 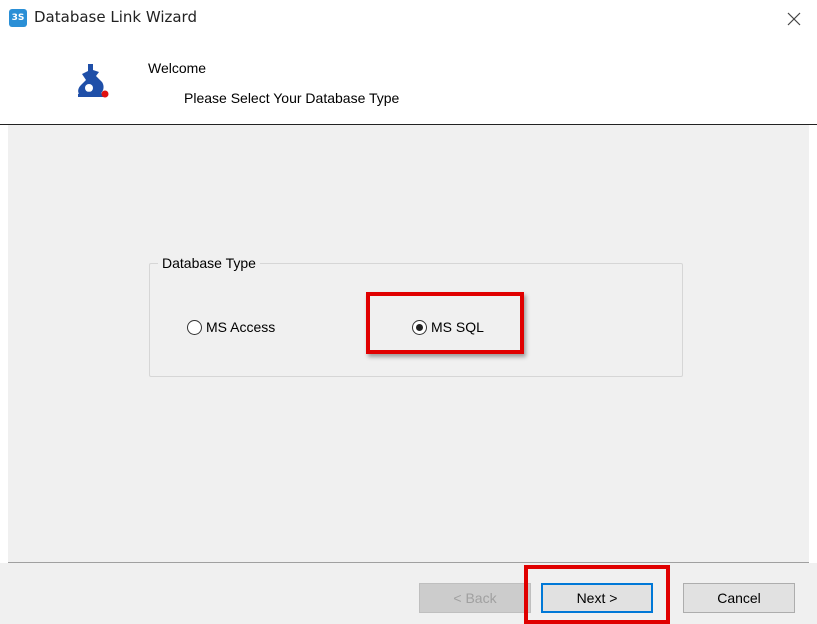 What do you see at coordinates (739, 598) in the screenshot?
I see `cancel-button: Cancel` at bounding box center [739, 598].